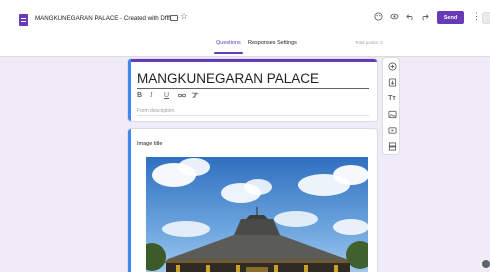  Describe the element at coordinates (369, 42) in the screenshot. I see `total-points: Total points: 0` at that location.